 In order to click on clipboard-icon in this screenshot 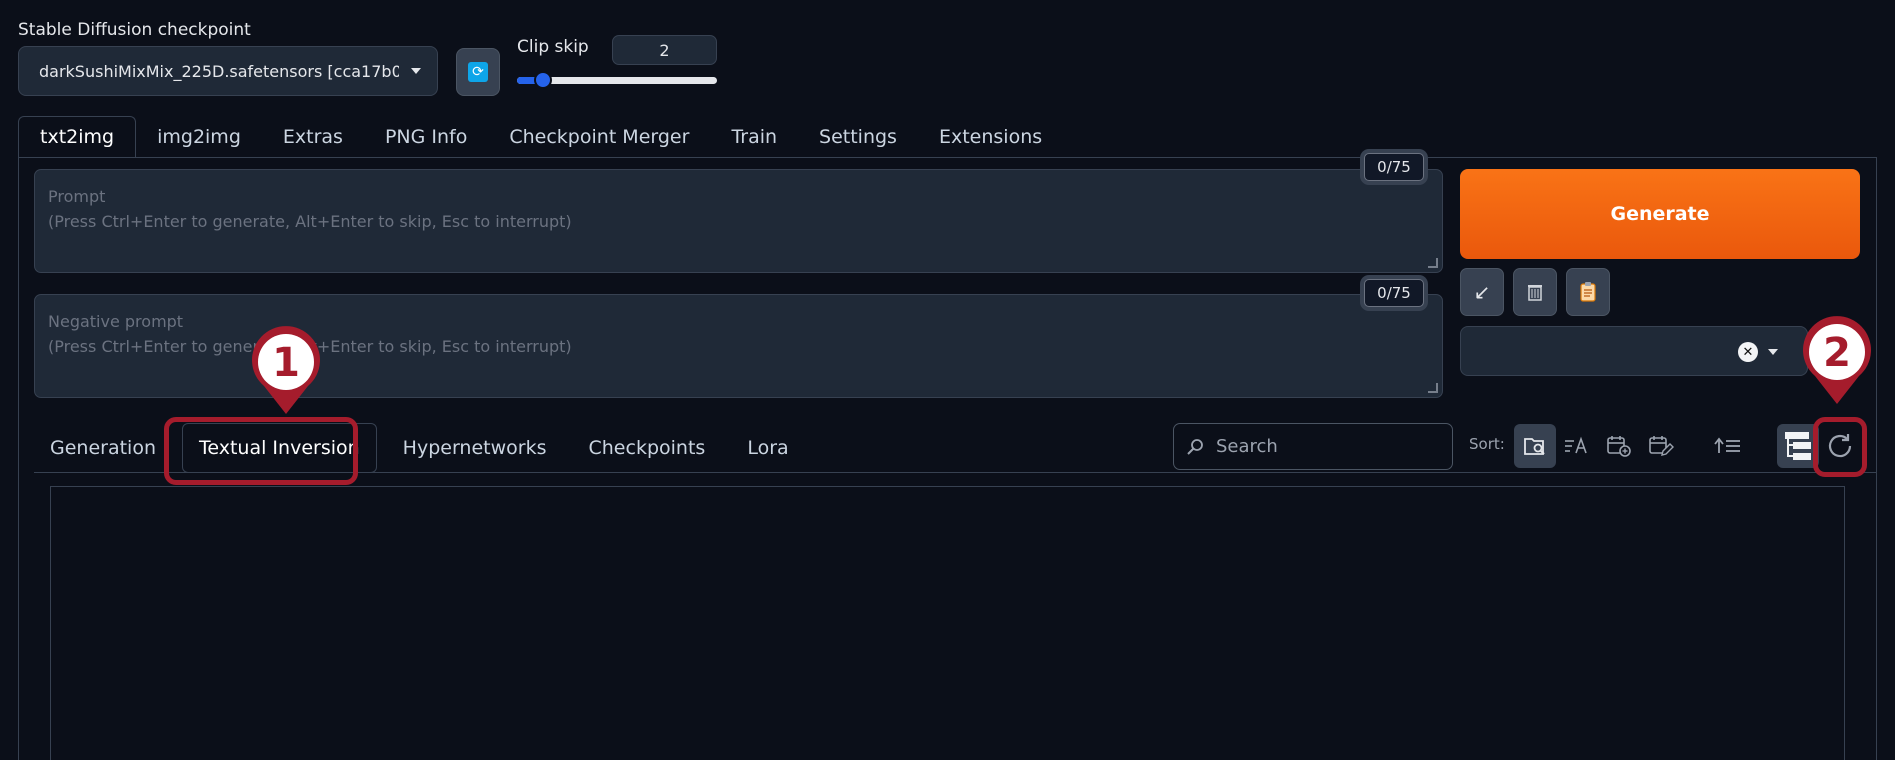, I will do `click(1588, 292)`.